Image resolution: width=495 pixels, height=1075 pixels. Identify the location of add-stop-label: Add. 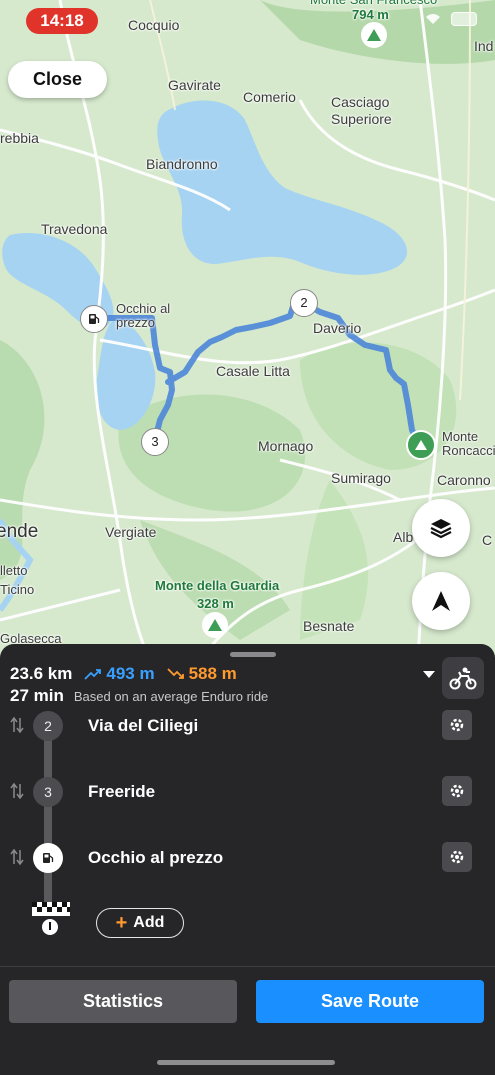
(149, 922).